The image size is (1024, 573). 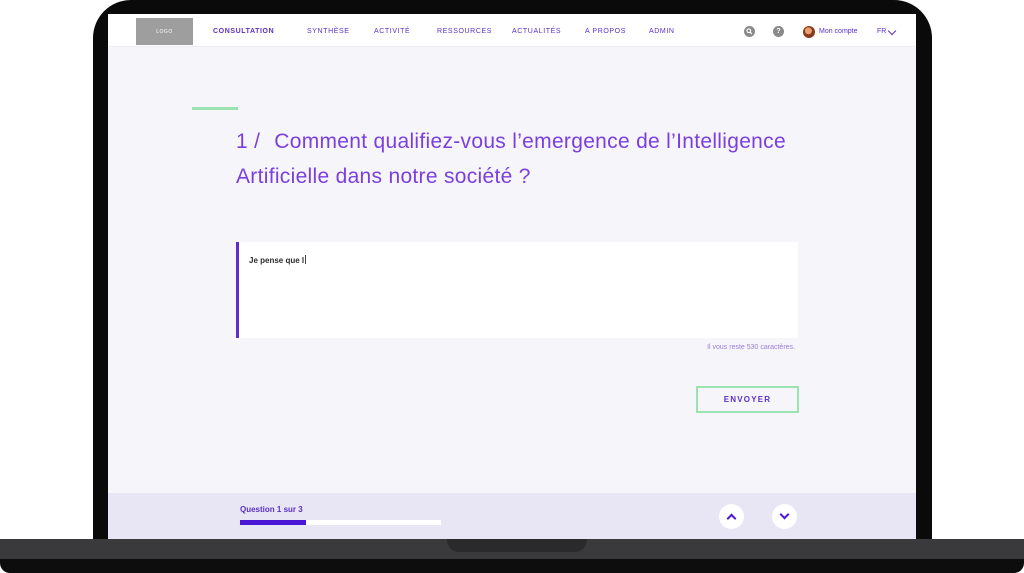 I want to click on progress-label: Question 1 sur 3, so click(x=271, y=509).